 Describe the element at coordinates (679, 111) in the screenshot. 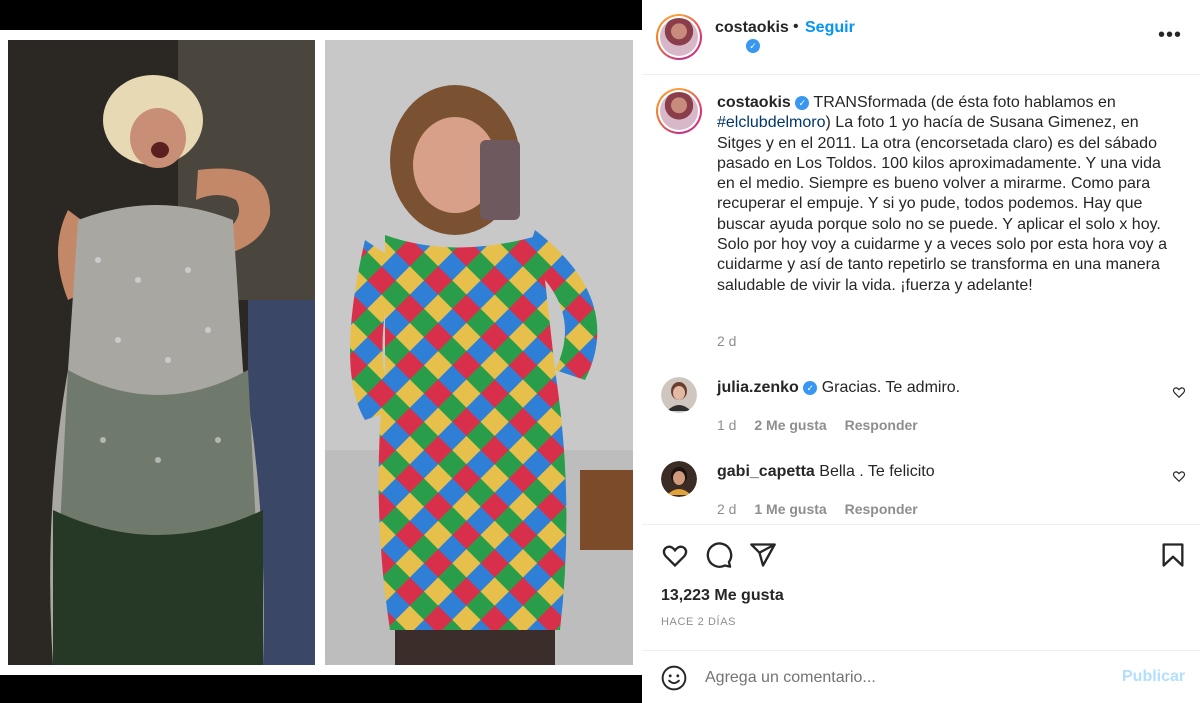

I see `caption-author-avatar` at that location.